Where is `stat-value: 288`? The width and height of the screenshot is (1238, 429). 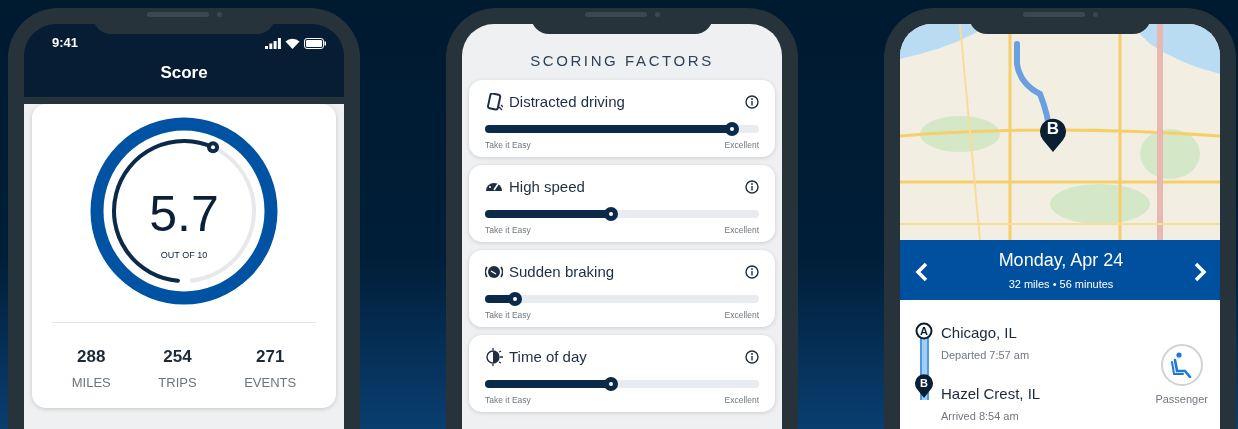
stat-value: 288 is located at coordinates (91, 357).